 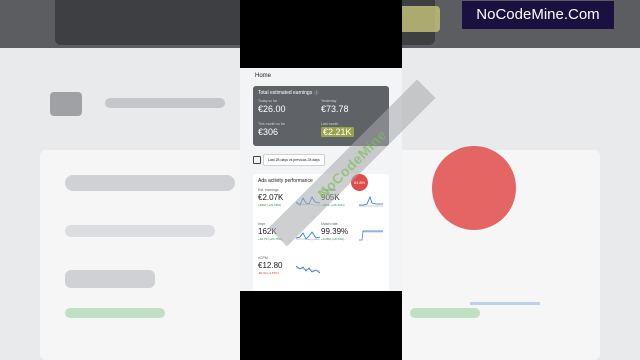 I want to click on earnings-title: Total estimated earnings ⓘ, so click(x=288, y=93).